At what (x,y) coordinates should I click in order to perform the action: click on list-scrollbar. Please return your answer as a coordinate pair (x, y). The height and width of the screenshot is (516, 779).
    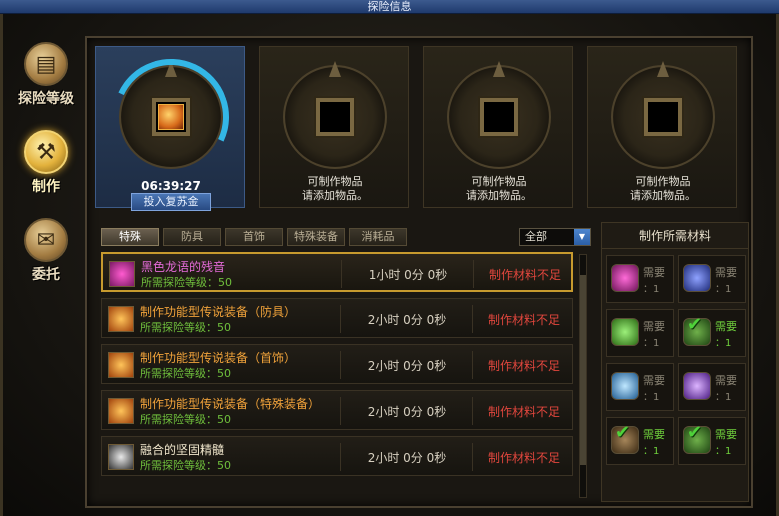
    Looking at the image, I should click on (583, 376).